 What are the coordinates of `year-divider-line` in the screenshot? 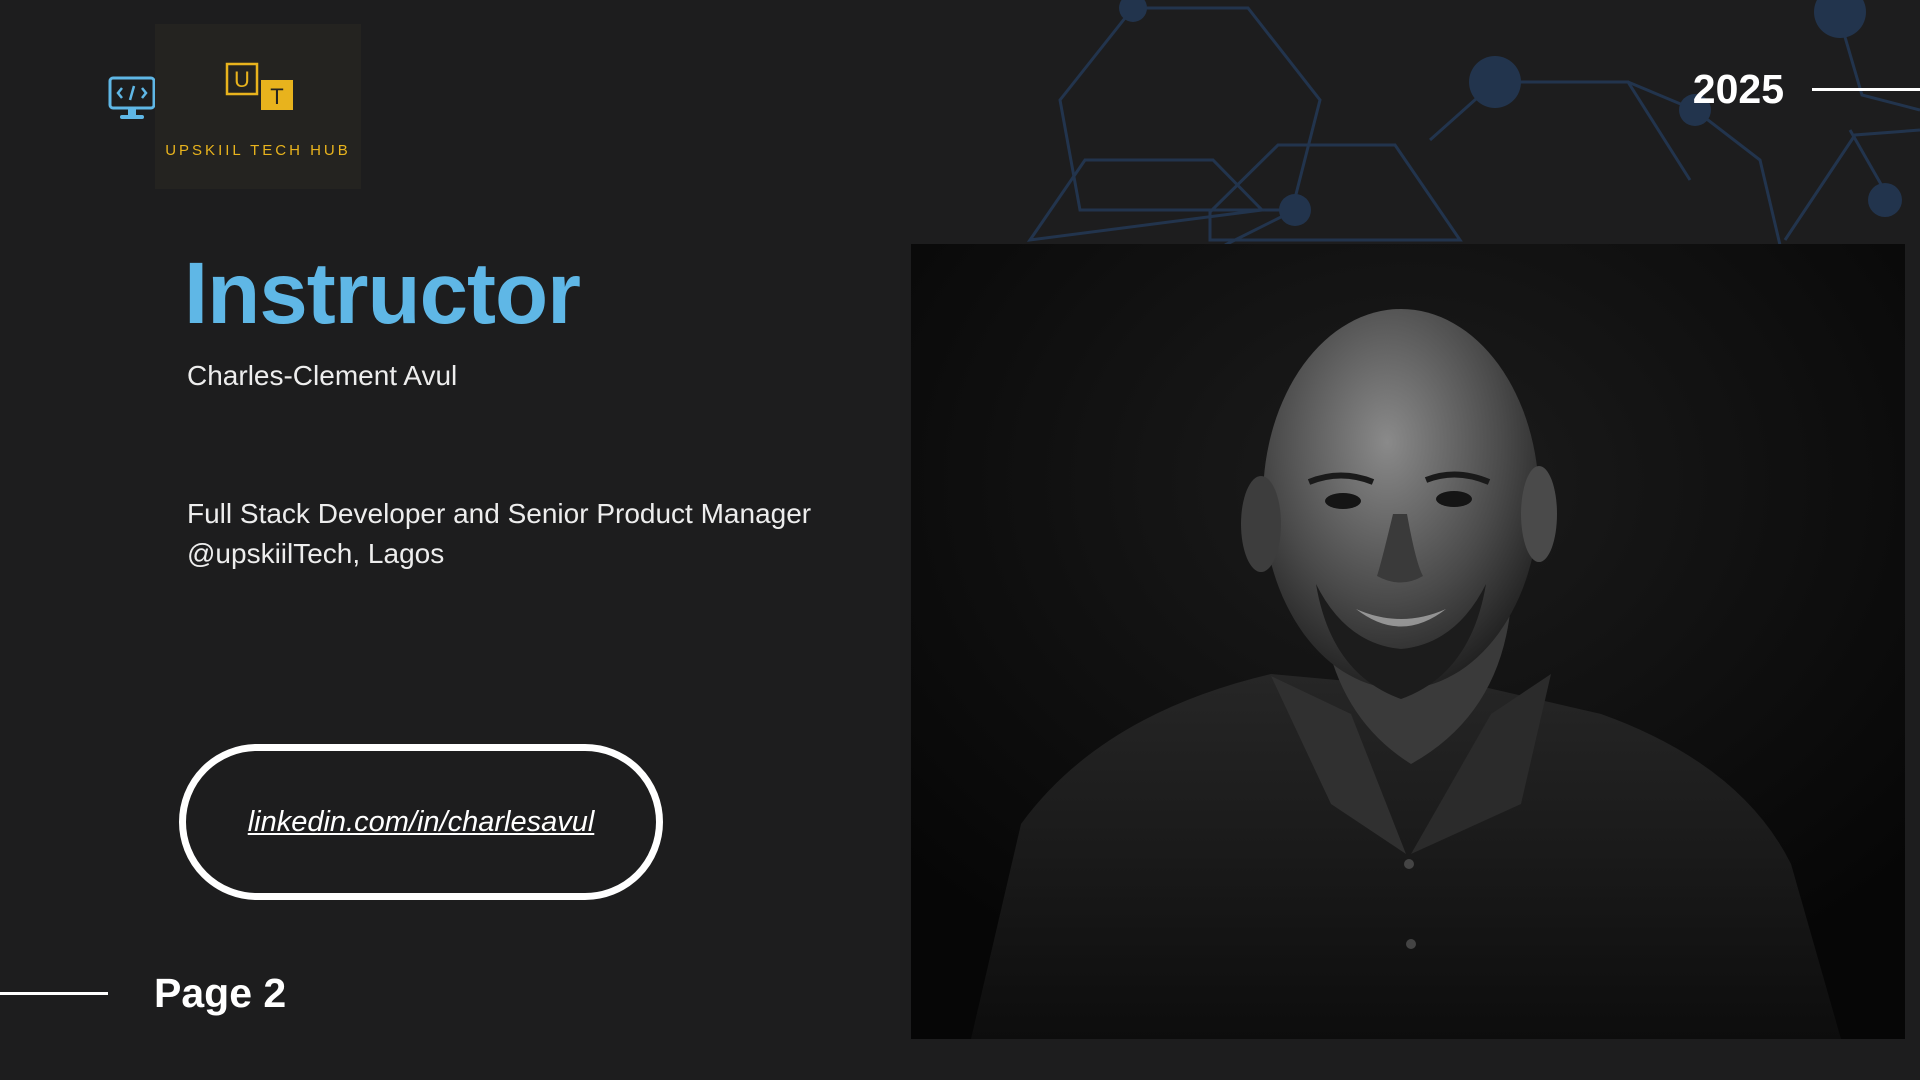 It's located at (1866, 89).